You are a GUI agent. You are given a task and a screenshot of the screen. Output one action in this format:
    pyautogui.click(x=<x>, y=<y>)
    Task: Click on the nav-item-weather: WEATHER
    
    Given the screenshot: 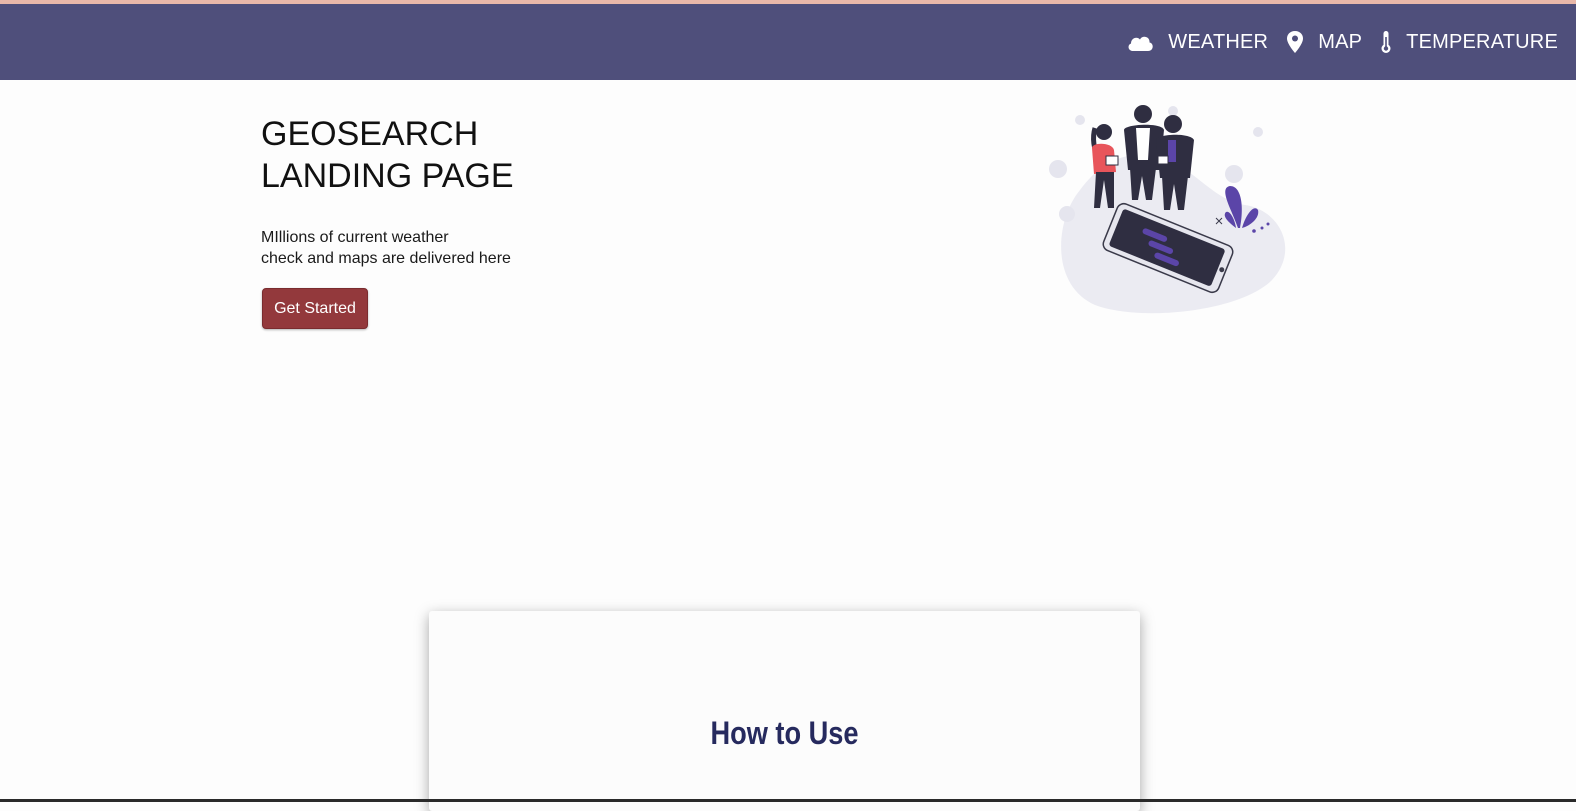 What is the action you would take?
    pyautogui.click(x=1197, y=42)
    